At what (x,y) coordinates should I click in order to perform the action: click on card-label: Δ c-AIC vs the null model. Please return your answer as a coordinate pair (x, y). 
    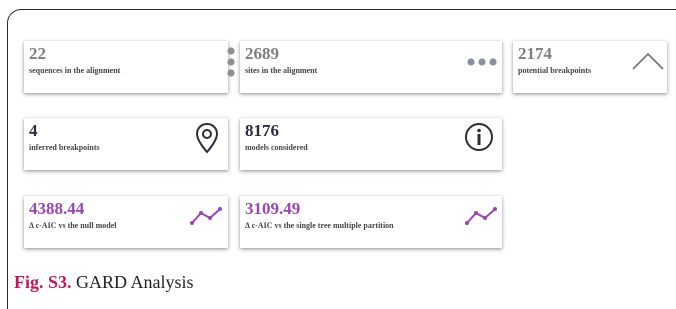
    Looking at the image, I should click on (73, 225).